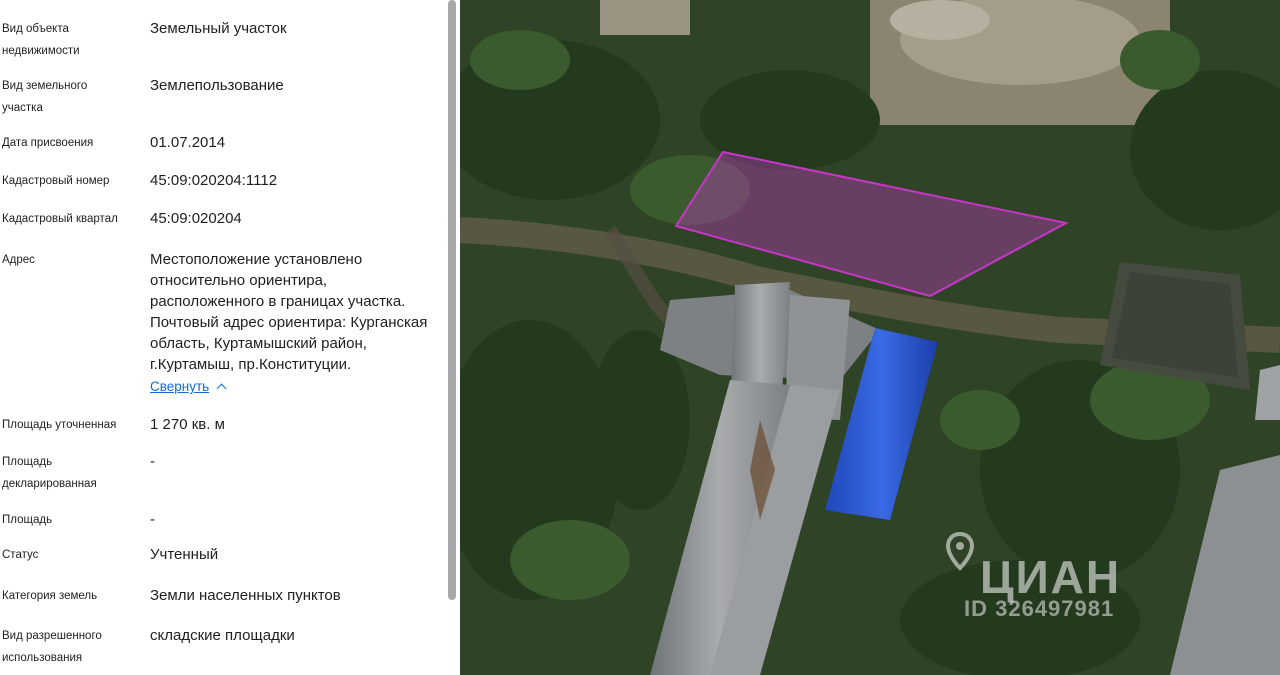 Image resolution: width=1280 pixels, height=675 pixels. I want to click on property-value: 1 270 кв. м, so click(187, 424).